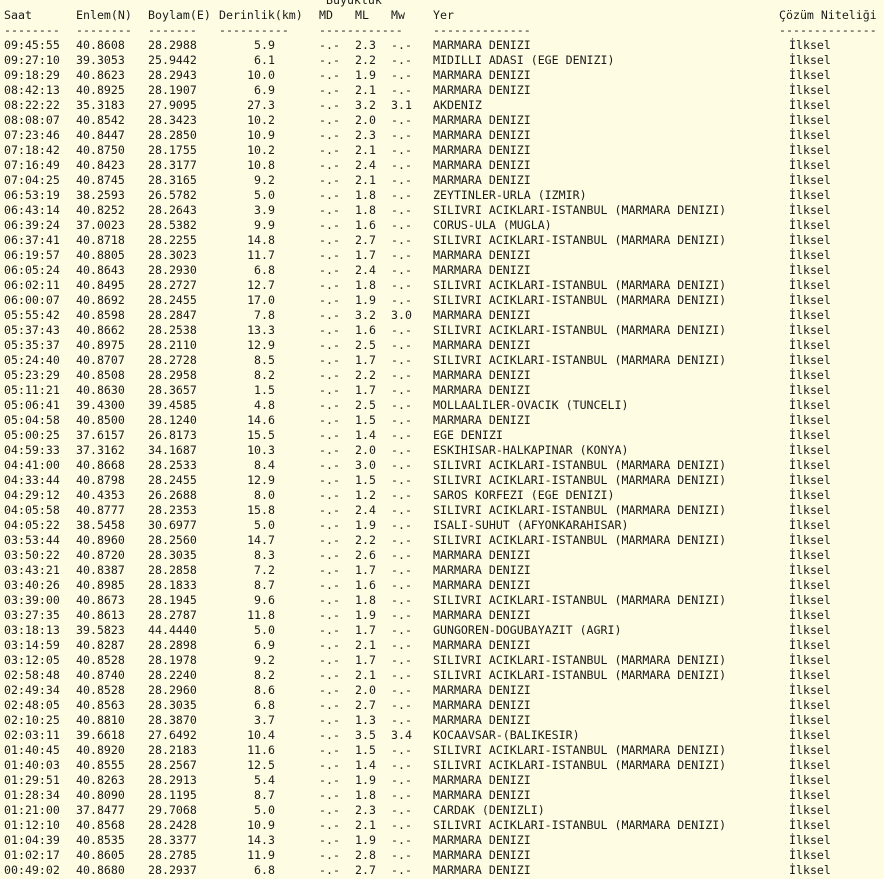 The width and height of the screenshot is (884, 879). I want to click on cell-ml: 3.5, so click(365, 735).